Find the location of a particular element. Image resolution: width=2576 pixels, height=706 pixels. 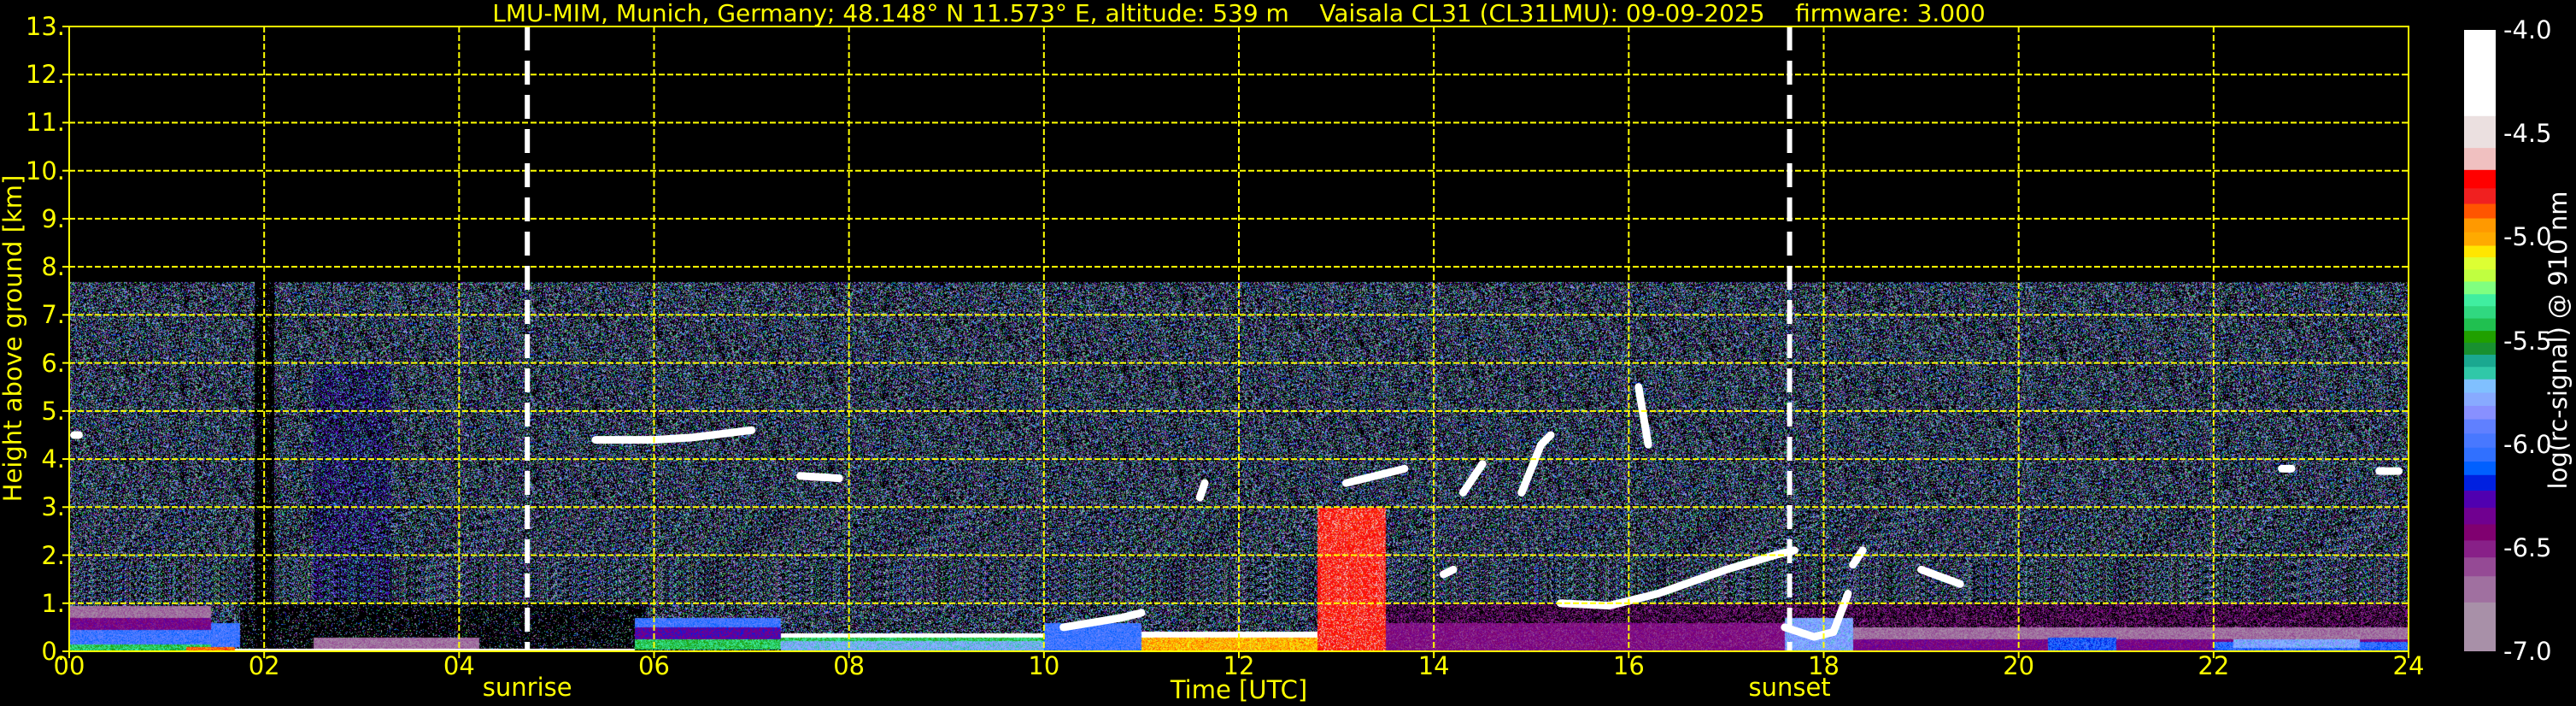

y-axis-label: Height above ground [km] is located at coordinates (13, 338).